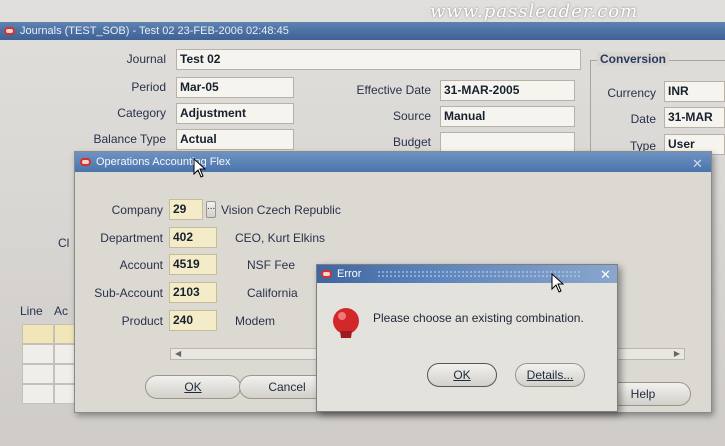  I want to click on department-label: Department, so click(131, 238).